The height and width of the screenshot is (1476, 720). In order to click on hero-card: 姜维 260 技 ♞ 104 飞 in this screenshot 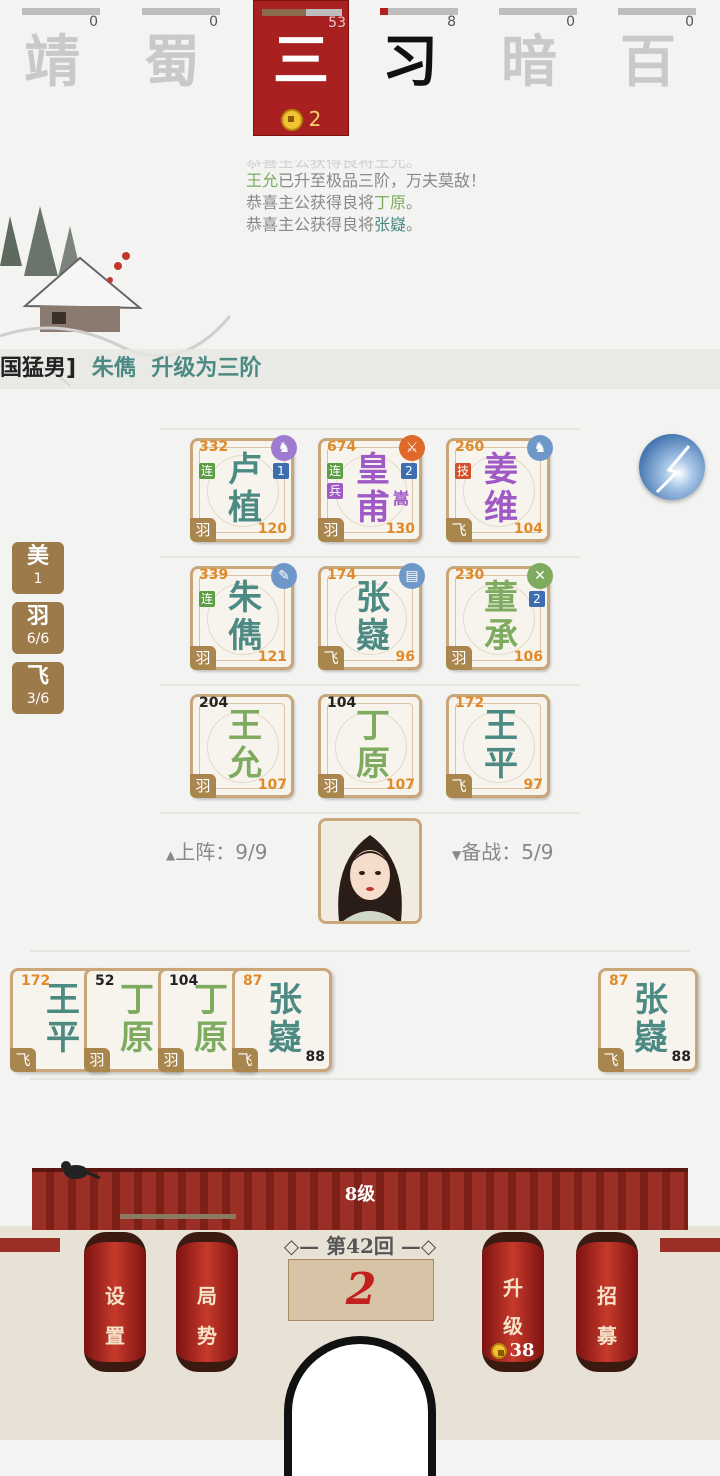, I will do `click(499, 488)`.